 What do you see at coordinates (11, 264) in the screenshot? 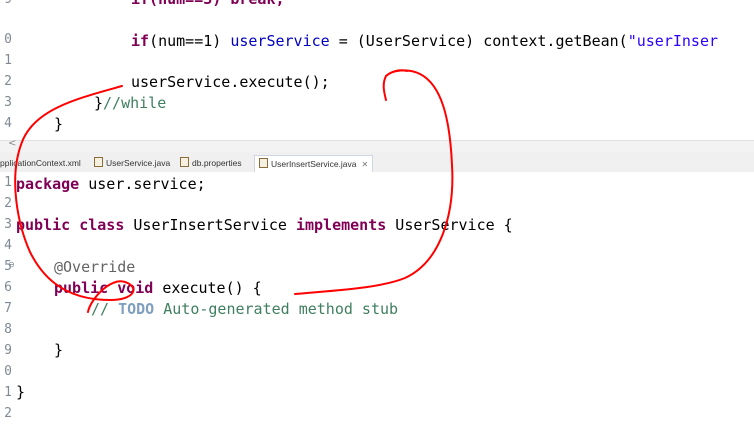
I see `fold-icon: ⊖` at bounding box center [11, 264].